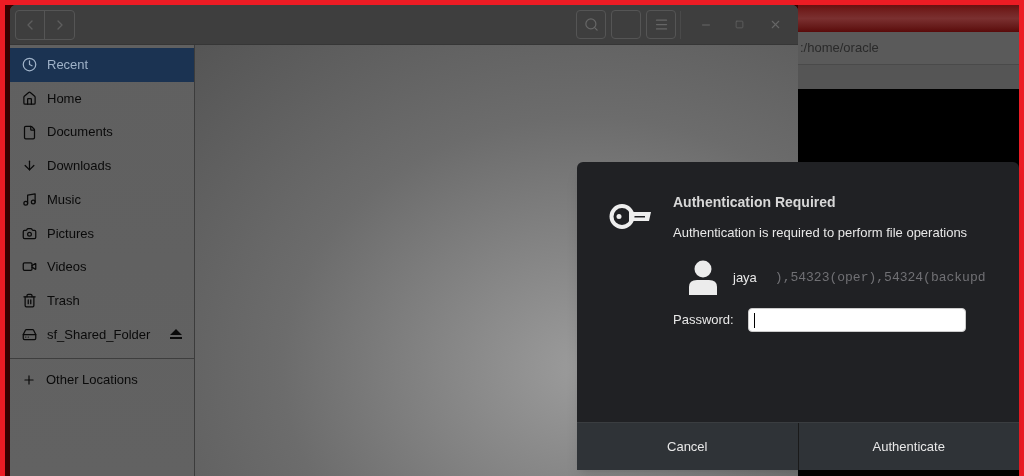  Describe the element at coordinates (102, 380) in the screenshot. I see `sidebar-item: Other Locations` at that location.